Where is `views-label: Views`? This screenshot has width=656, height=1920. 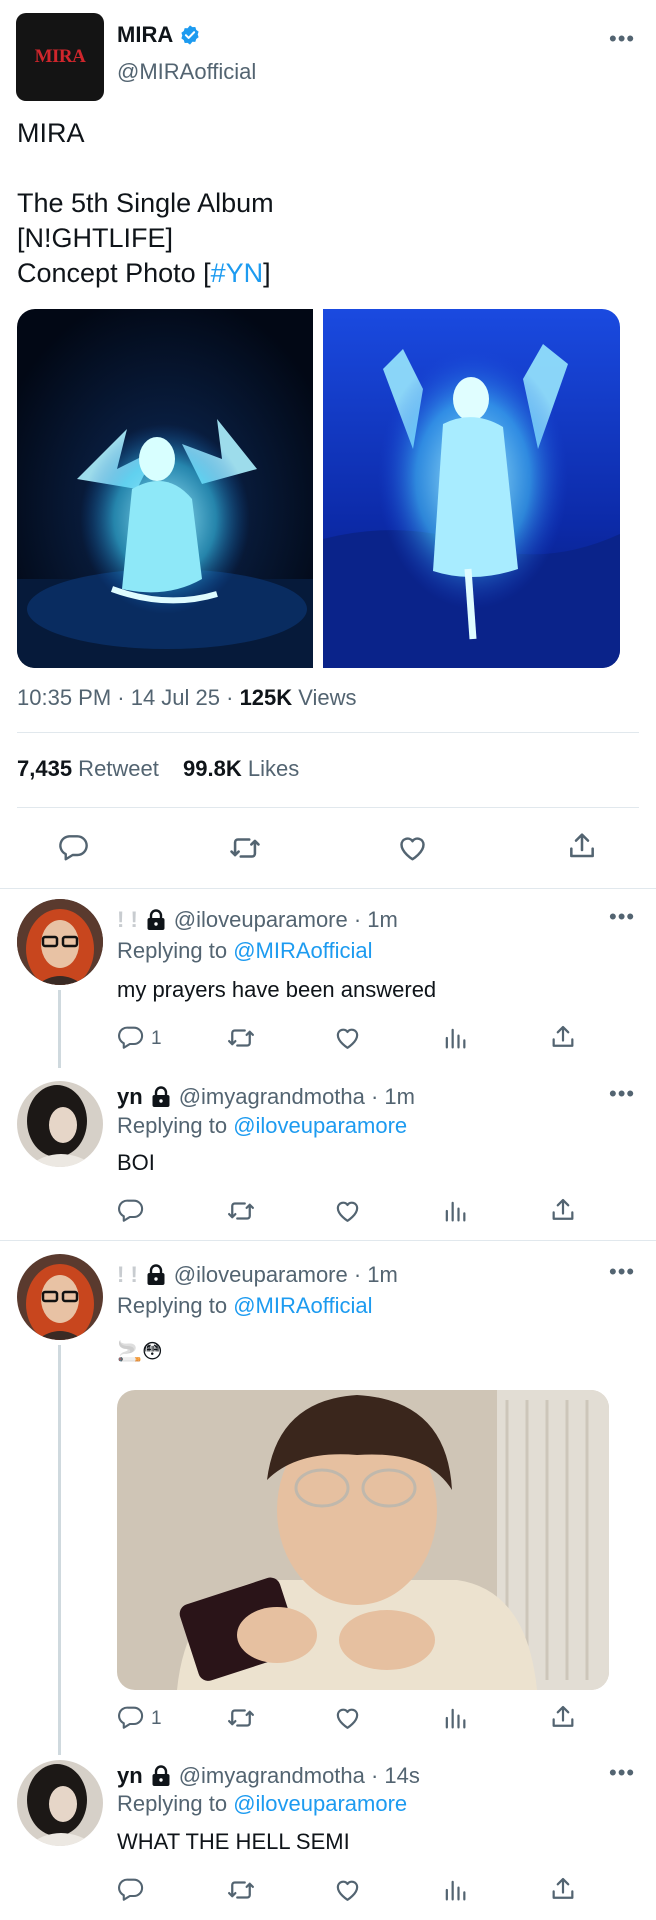
views-label: Views is located at coordinates (324, 697).